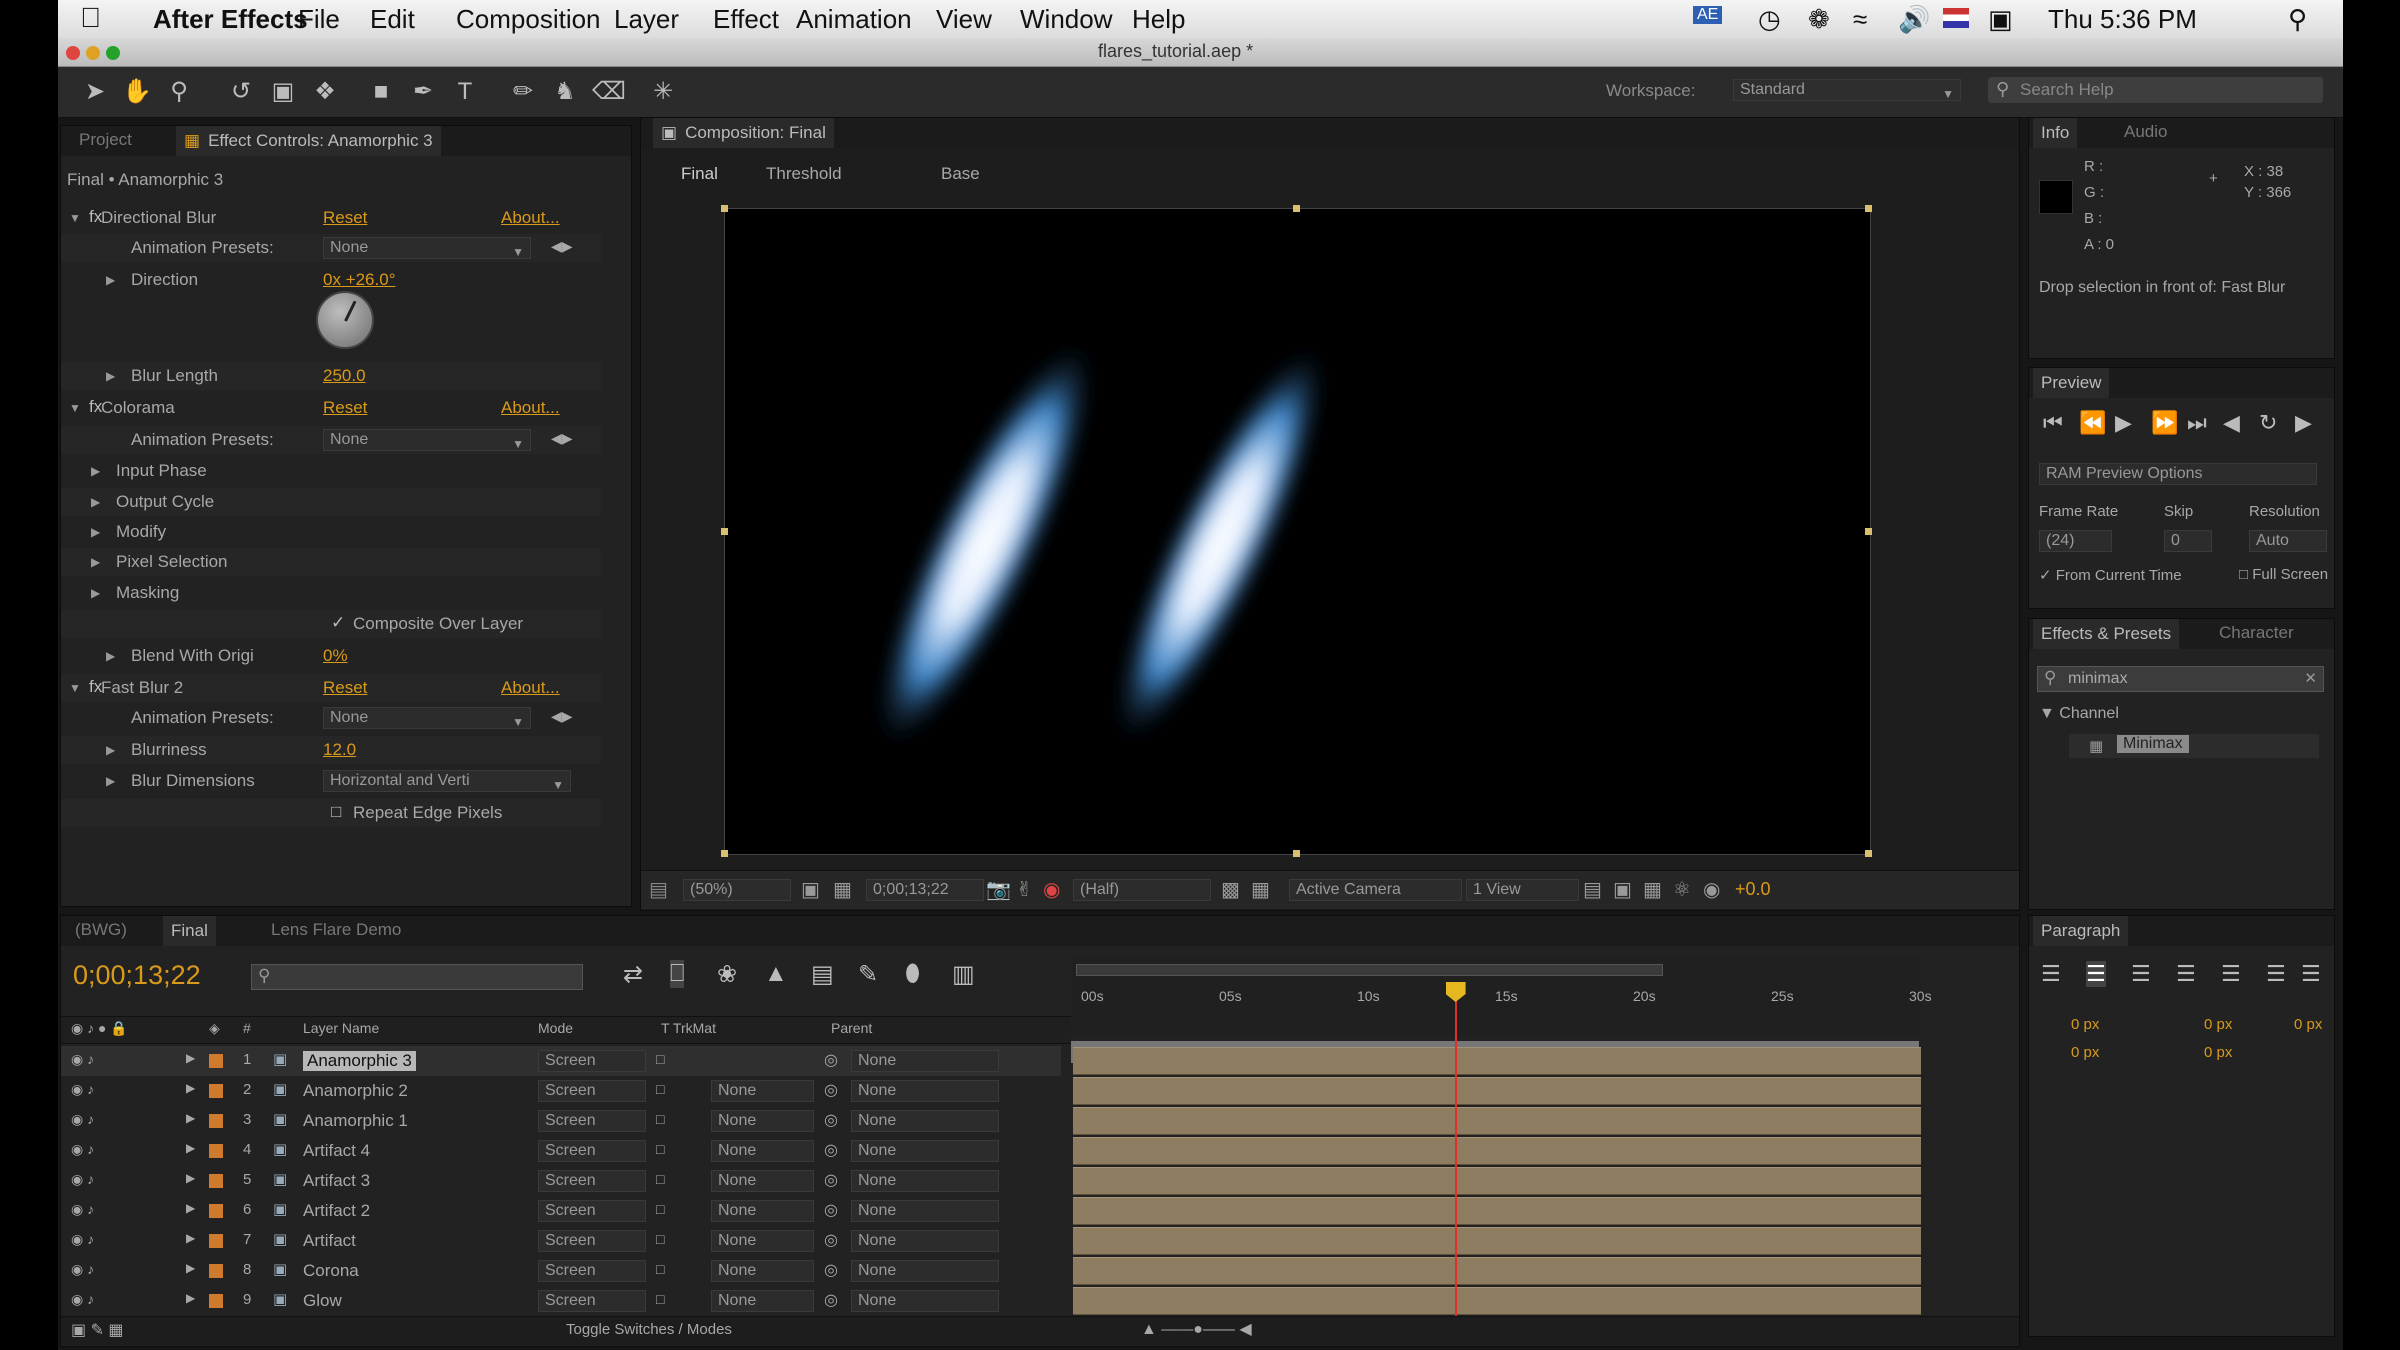 This screenshot has width=2400, height=1350. What do you see at coordinates (1708, 15) in the screenshot?
I see `adobe-badge-icon: AE` at bounding box center [1708, 15].